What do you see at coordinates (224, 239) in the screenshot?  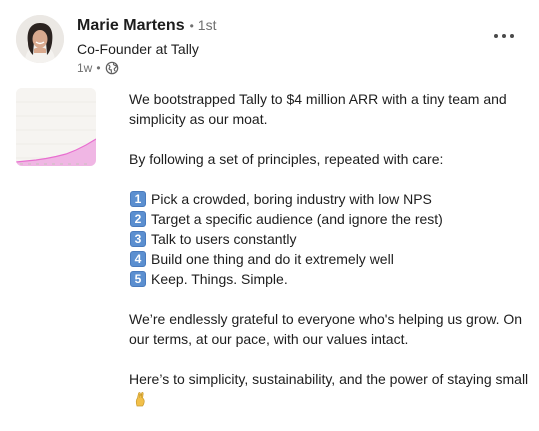 I see `list-item-text: Talk to users constantly` at bounding box center [224, 239].